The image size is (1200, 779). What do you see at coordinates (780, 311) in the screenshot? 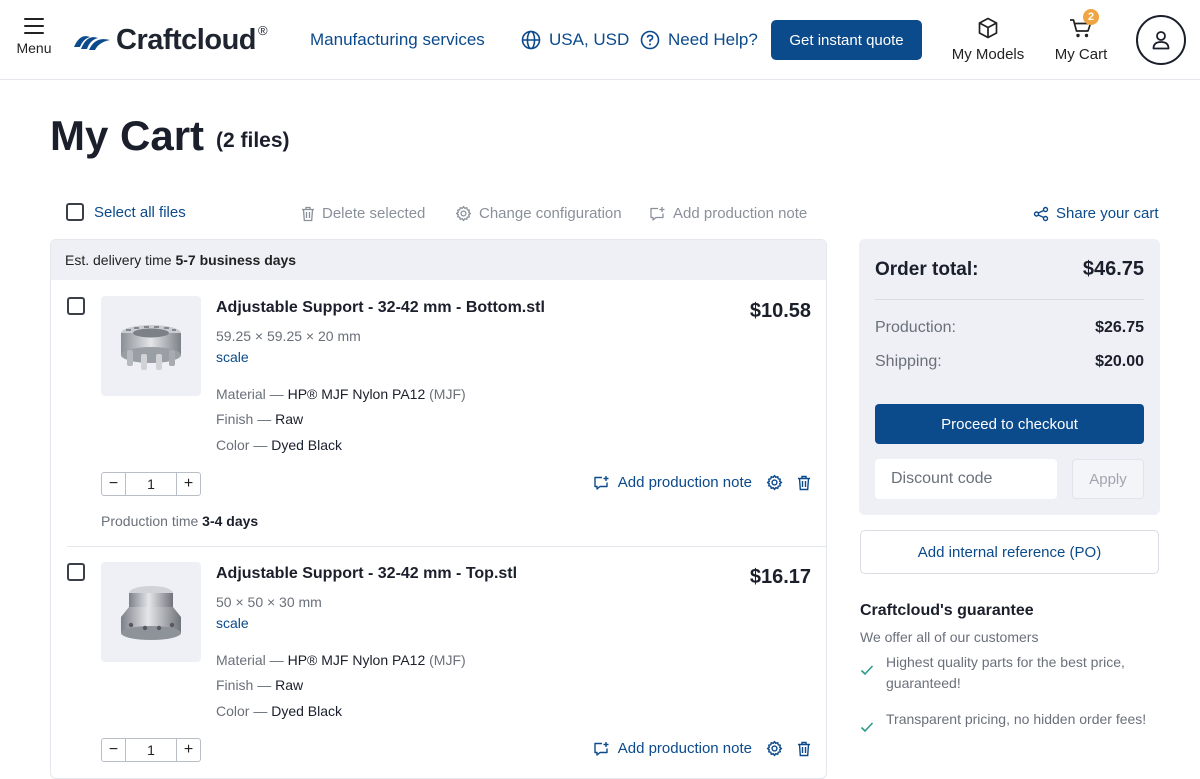
I see `item-price: $10.58` at bounding box center [780, 311].